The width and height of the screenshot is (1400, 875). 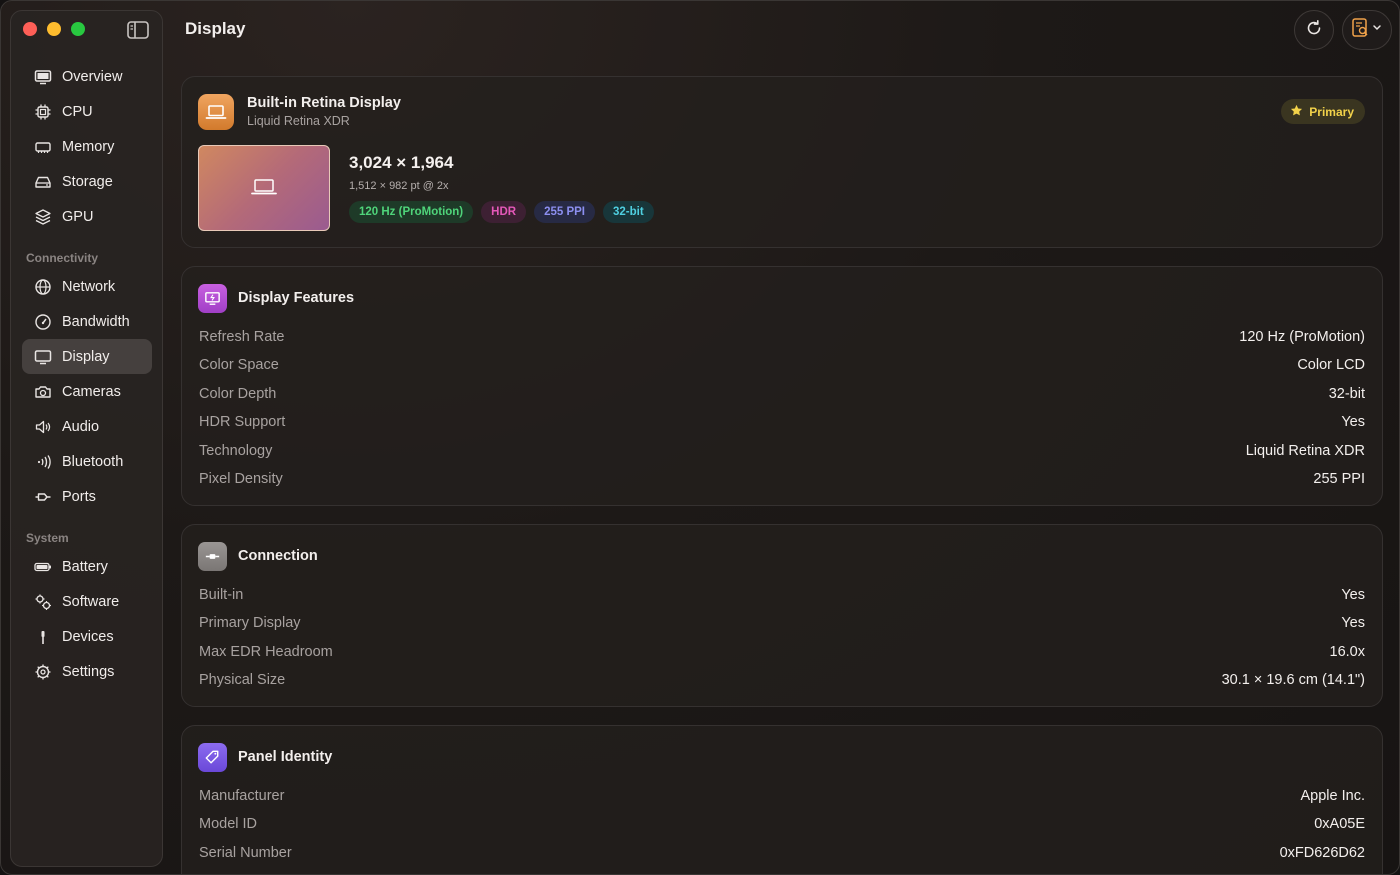 I want to click on row-key: Built-in, so click(x=221, y=595).